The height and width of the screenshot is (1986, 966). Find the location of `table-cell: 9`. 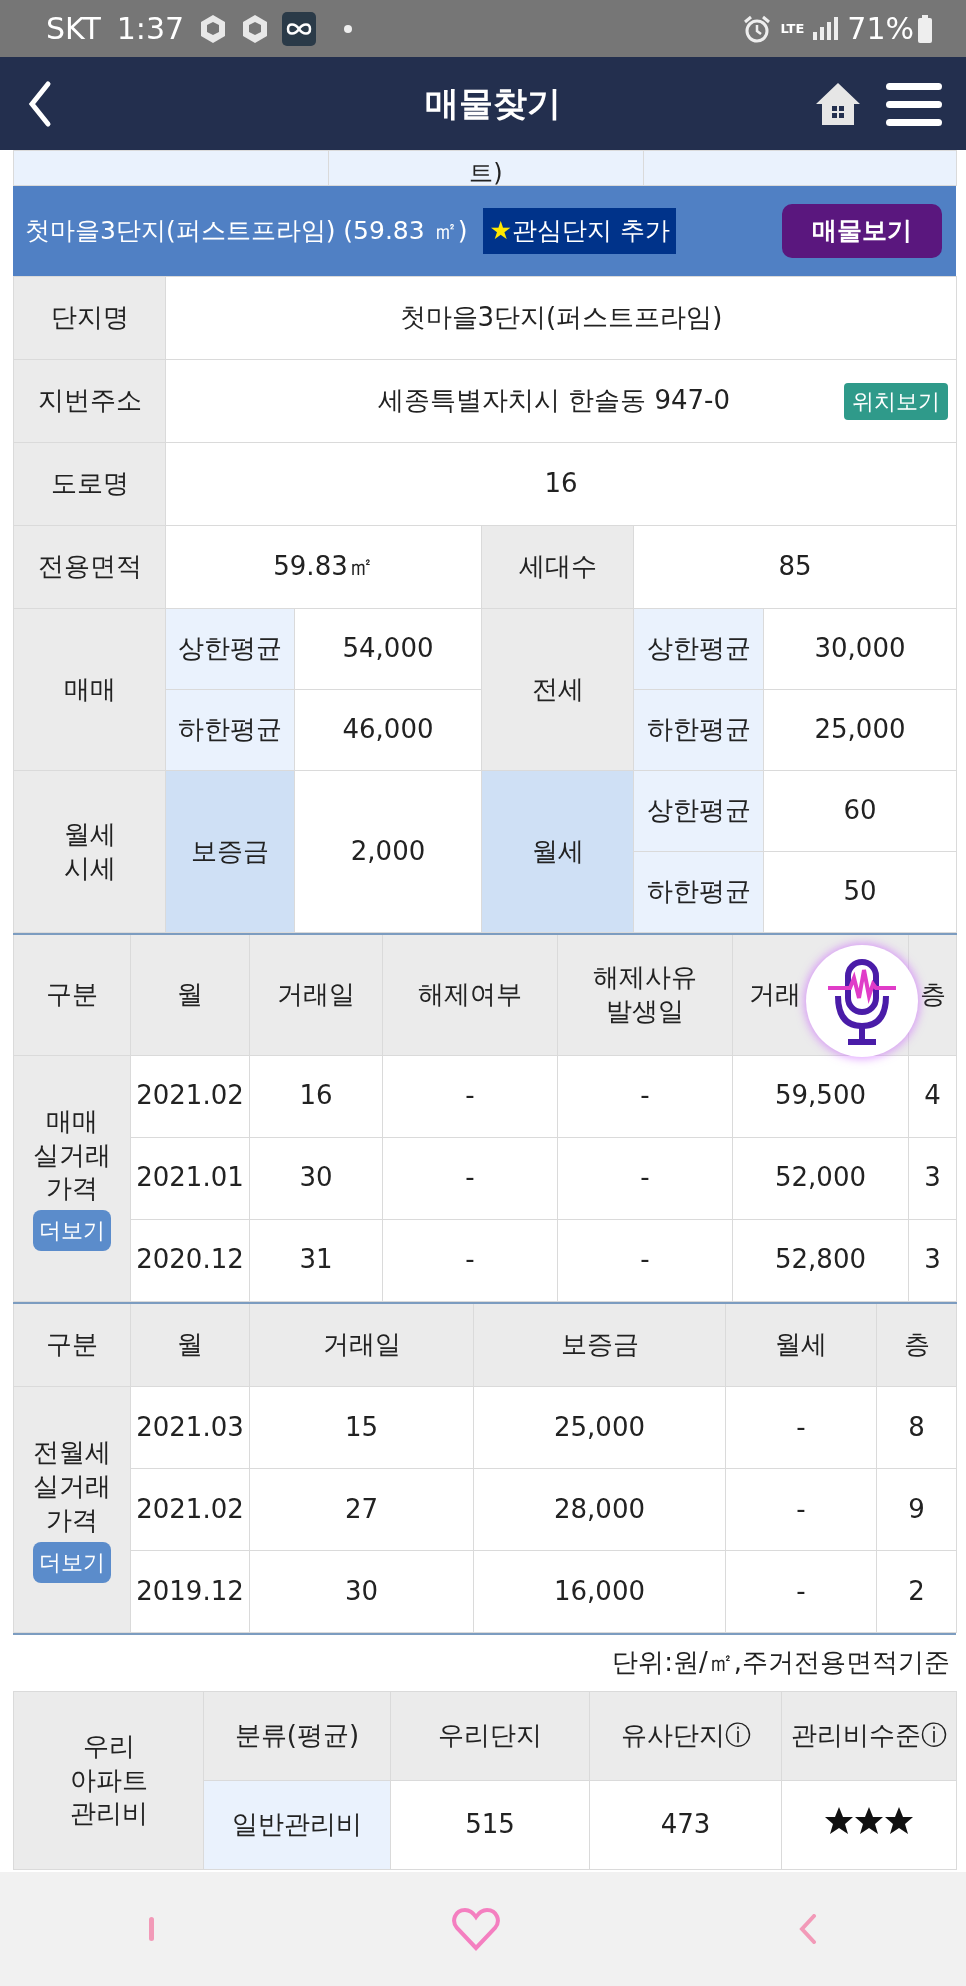

table-cell: 9 is located at coordinates (916, 1509).